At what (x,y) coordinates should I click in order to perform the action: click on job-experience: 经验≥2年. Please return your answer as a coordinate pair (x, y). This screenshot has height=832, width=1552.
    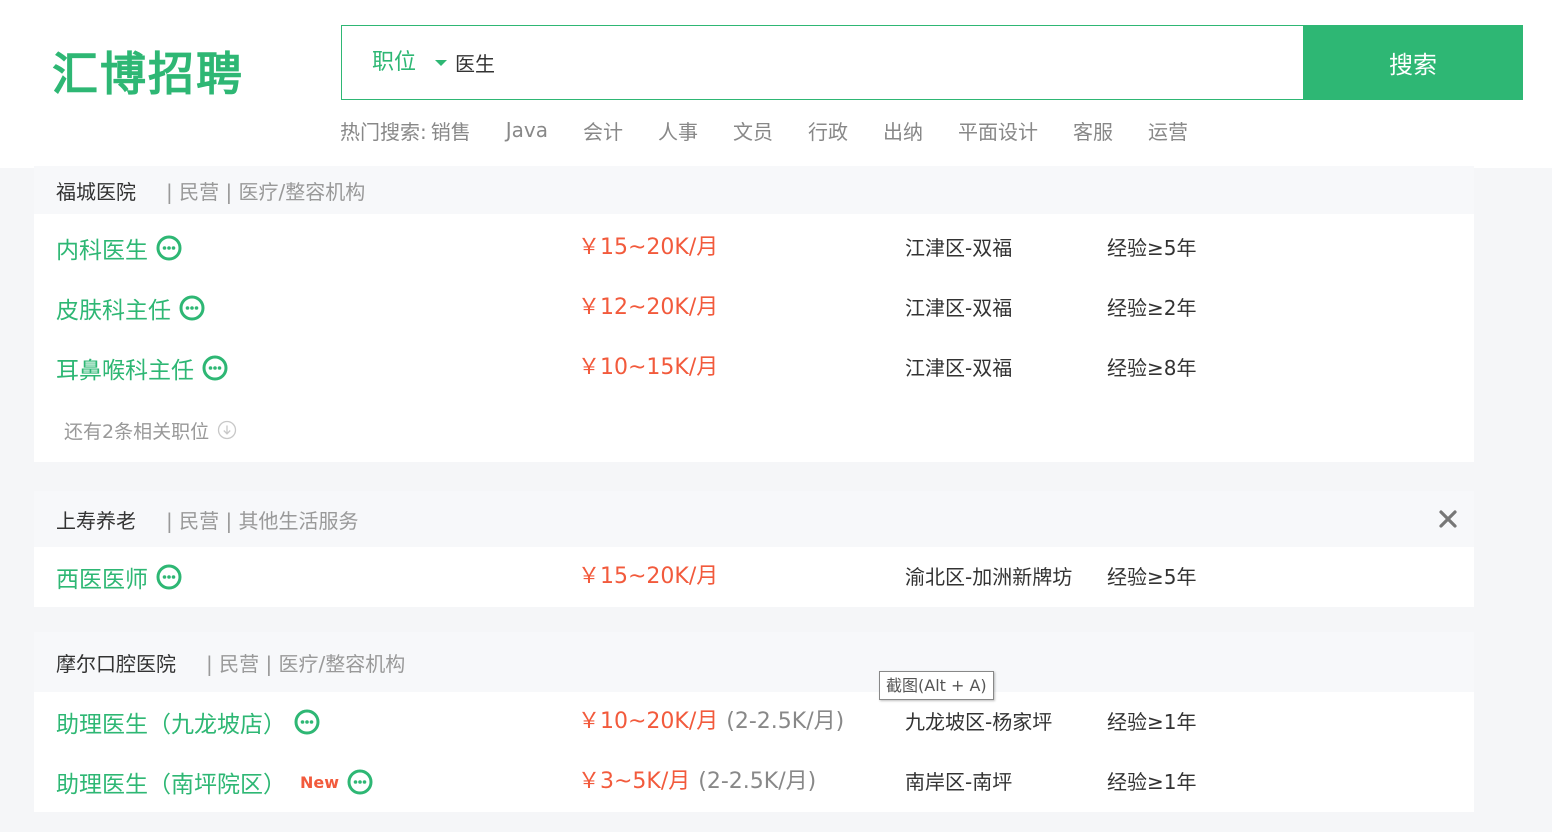
    Looking at the image, I should click on (1152, 308).